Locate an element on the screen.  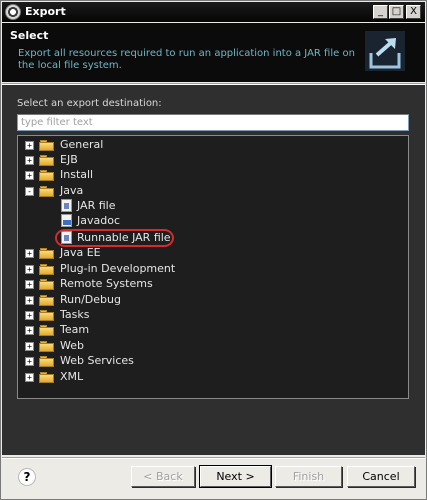
tree-item-install: + Install is located at coordinates (95, 175).